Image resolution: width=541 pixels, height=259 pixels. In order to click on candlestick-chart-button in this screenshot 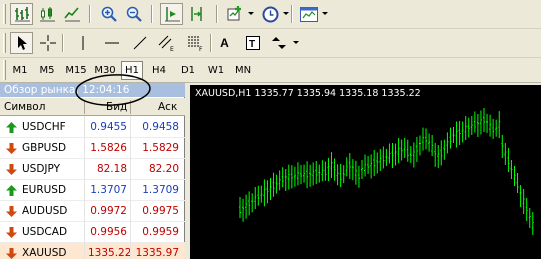, I will do `click(46, 14)`.